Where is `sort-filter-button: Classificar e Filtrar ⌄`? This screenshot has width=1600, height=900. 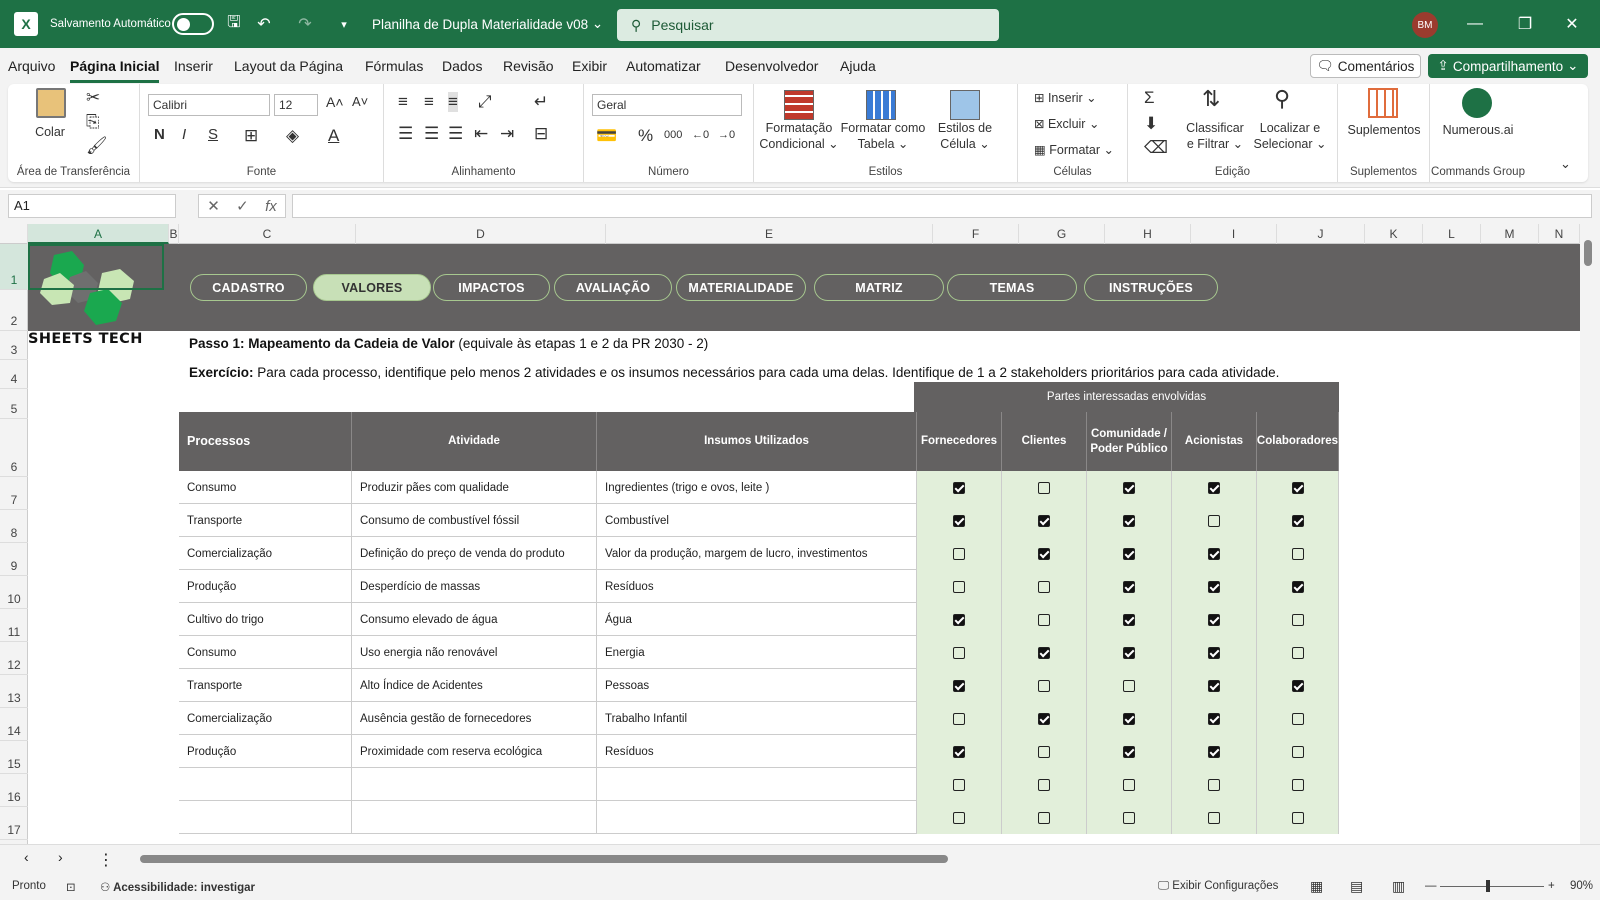
sort-filter-button: Classificar e Filtrar ⌄ is located at coordinates (1215, 136).